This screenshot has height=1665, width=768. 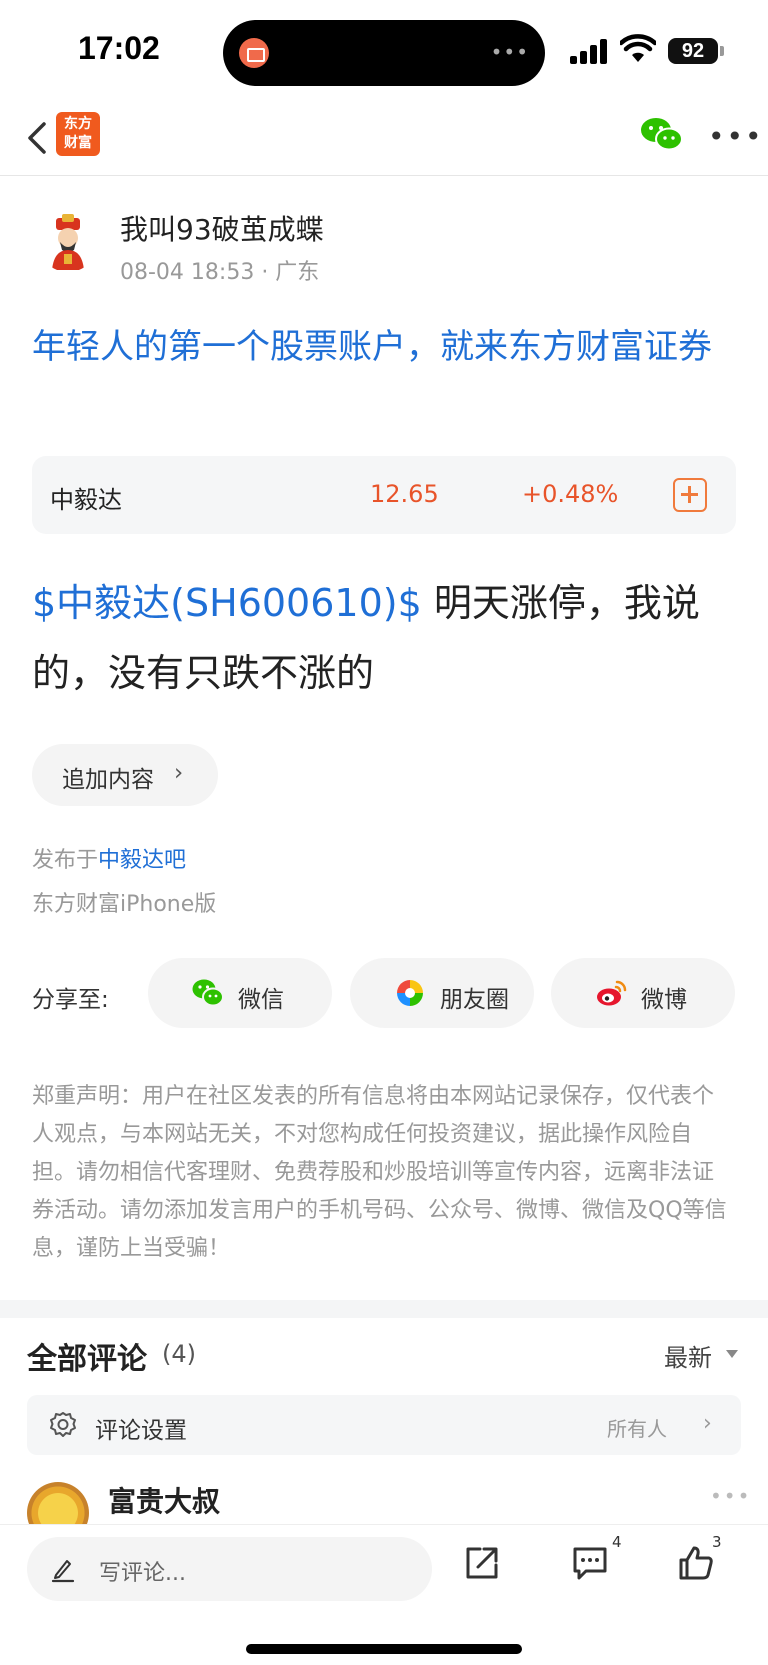 I want to click on island-more-icon: •••, so click(x=509, y=52).